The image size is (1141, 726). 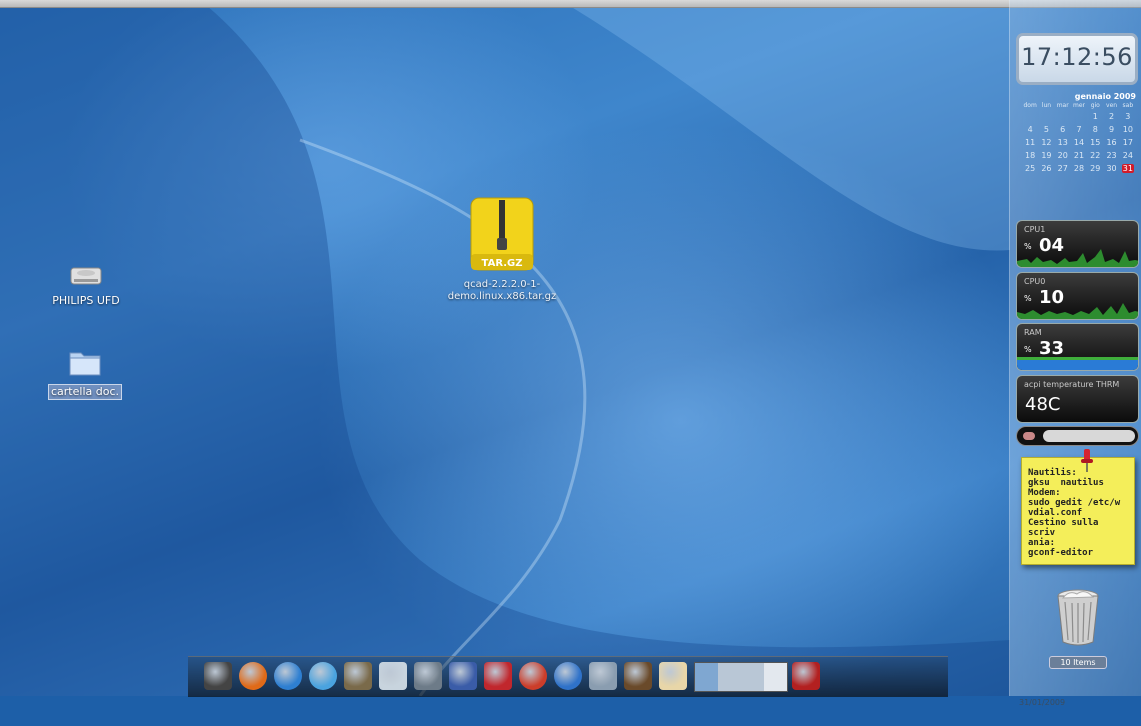 I want to click on calendar-day: 16, so click(x=1111, y=142).